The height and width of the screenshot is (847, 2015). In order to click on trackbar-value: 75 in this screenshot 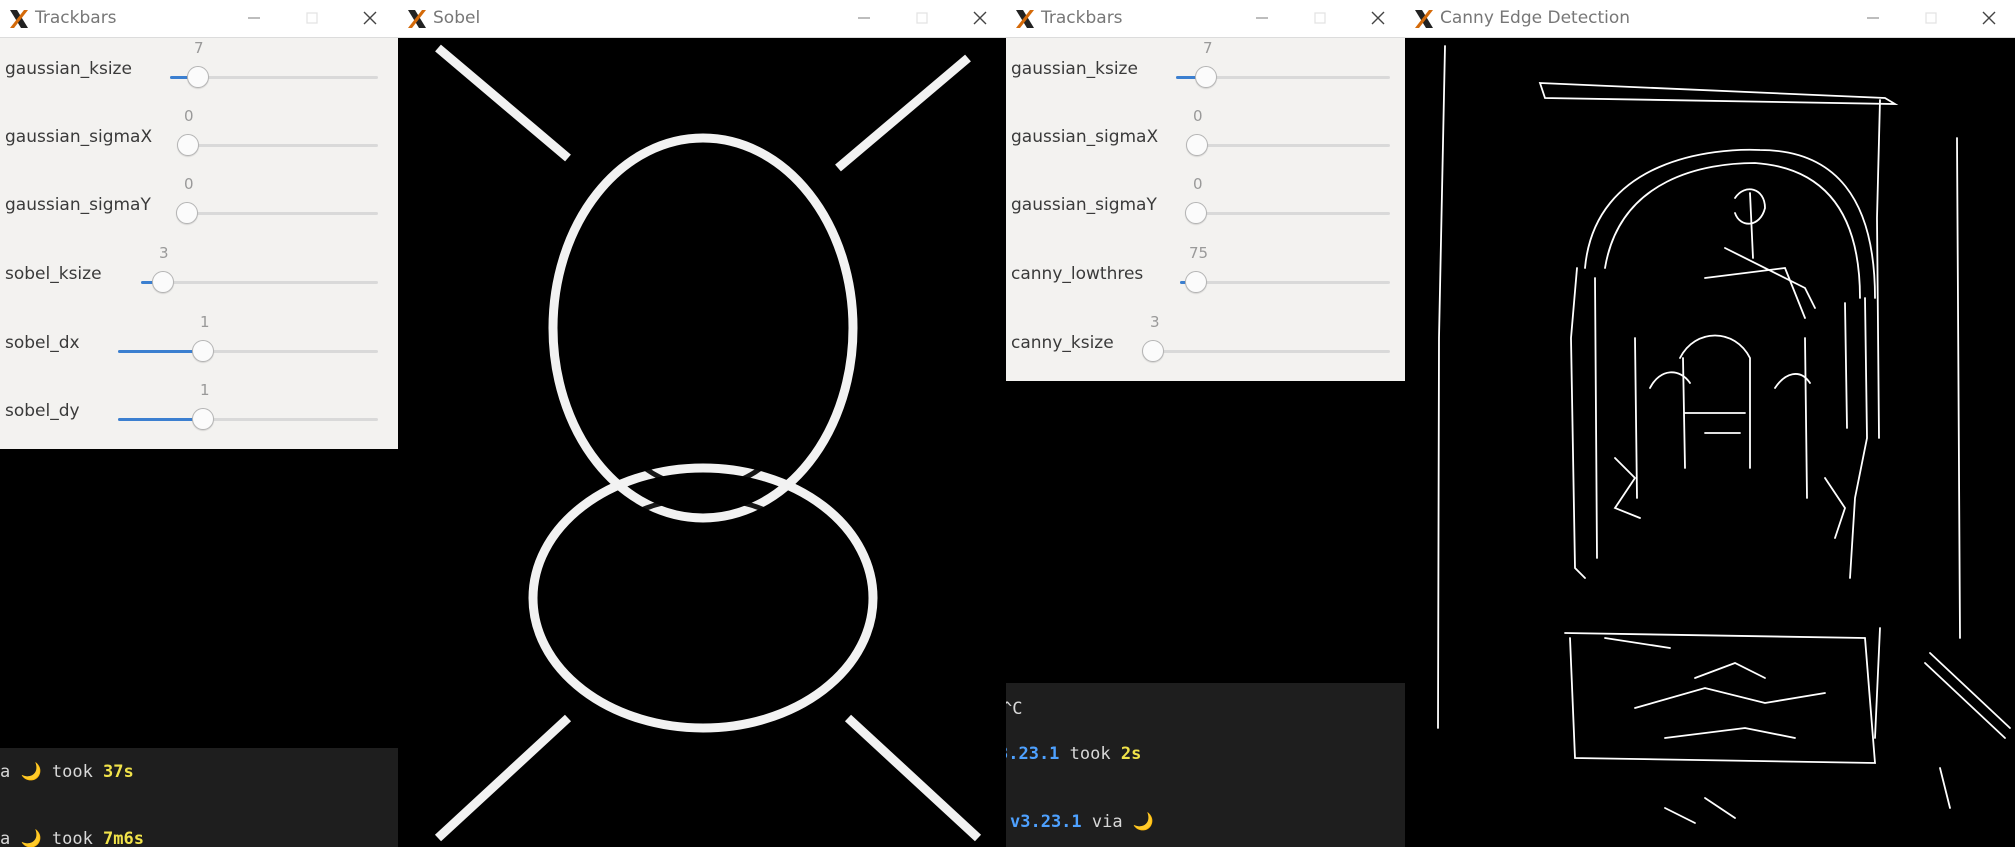, I will do `click(1199, 253)`.